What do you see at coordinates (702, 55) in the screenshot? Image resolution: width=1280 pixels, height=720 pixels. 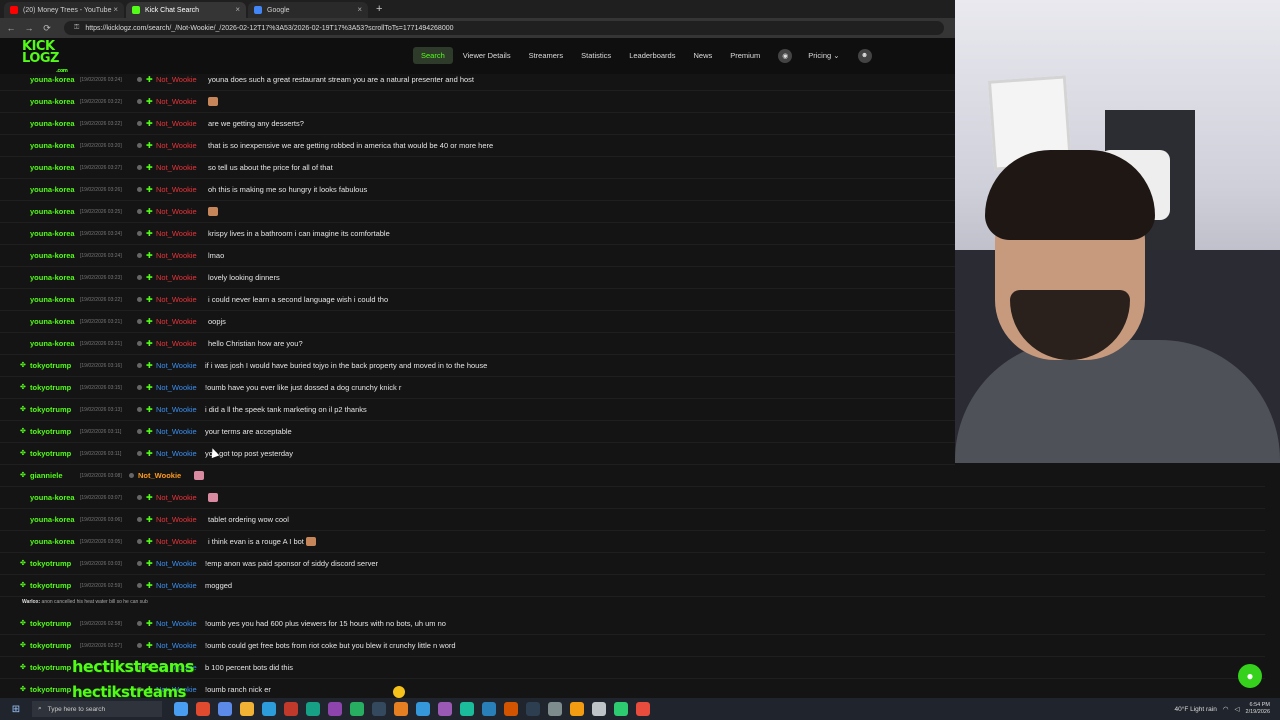 I see `nav-item: News` at bounding box center [702, 55].